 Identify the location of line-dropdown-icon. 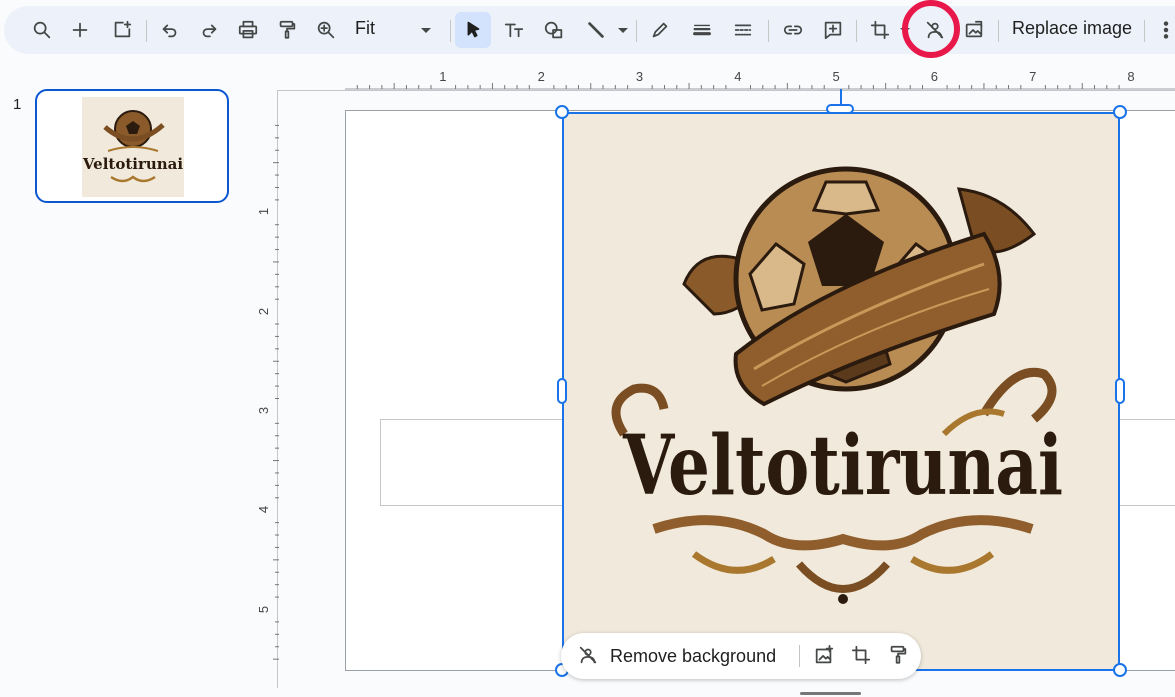
(623, 30).